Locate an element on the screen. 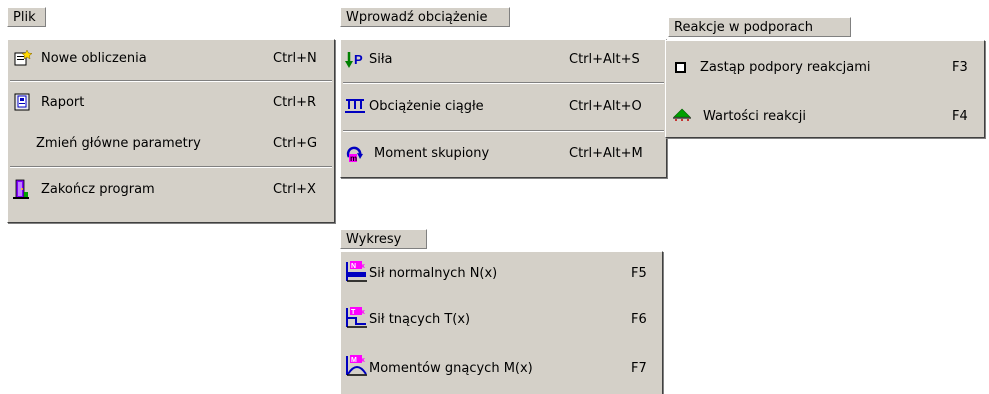 Image resolution: width=989 pixels, height=394 pixels. menu-item-shortcut: Ctrl+Alt+S is located at coordinates (604, 59).